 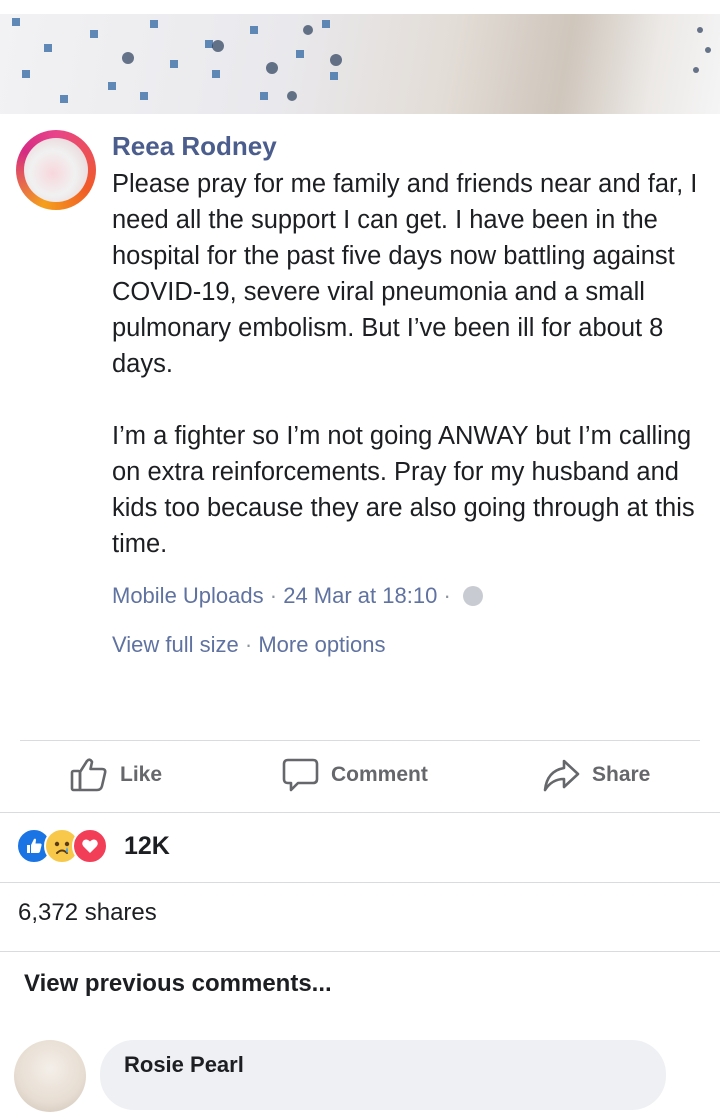 I want to click on share-arrow-icon, so click(x=561, y=775).